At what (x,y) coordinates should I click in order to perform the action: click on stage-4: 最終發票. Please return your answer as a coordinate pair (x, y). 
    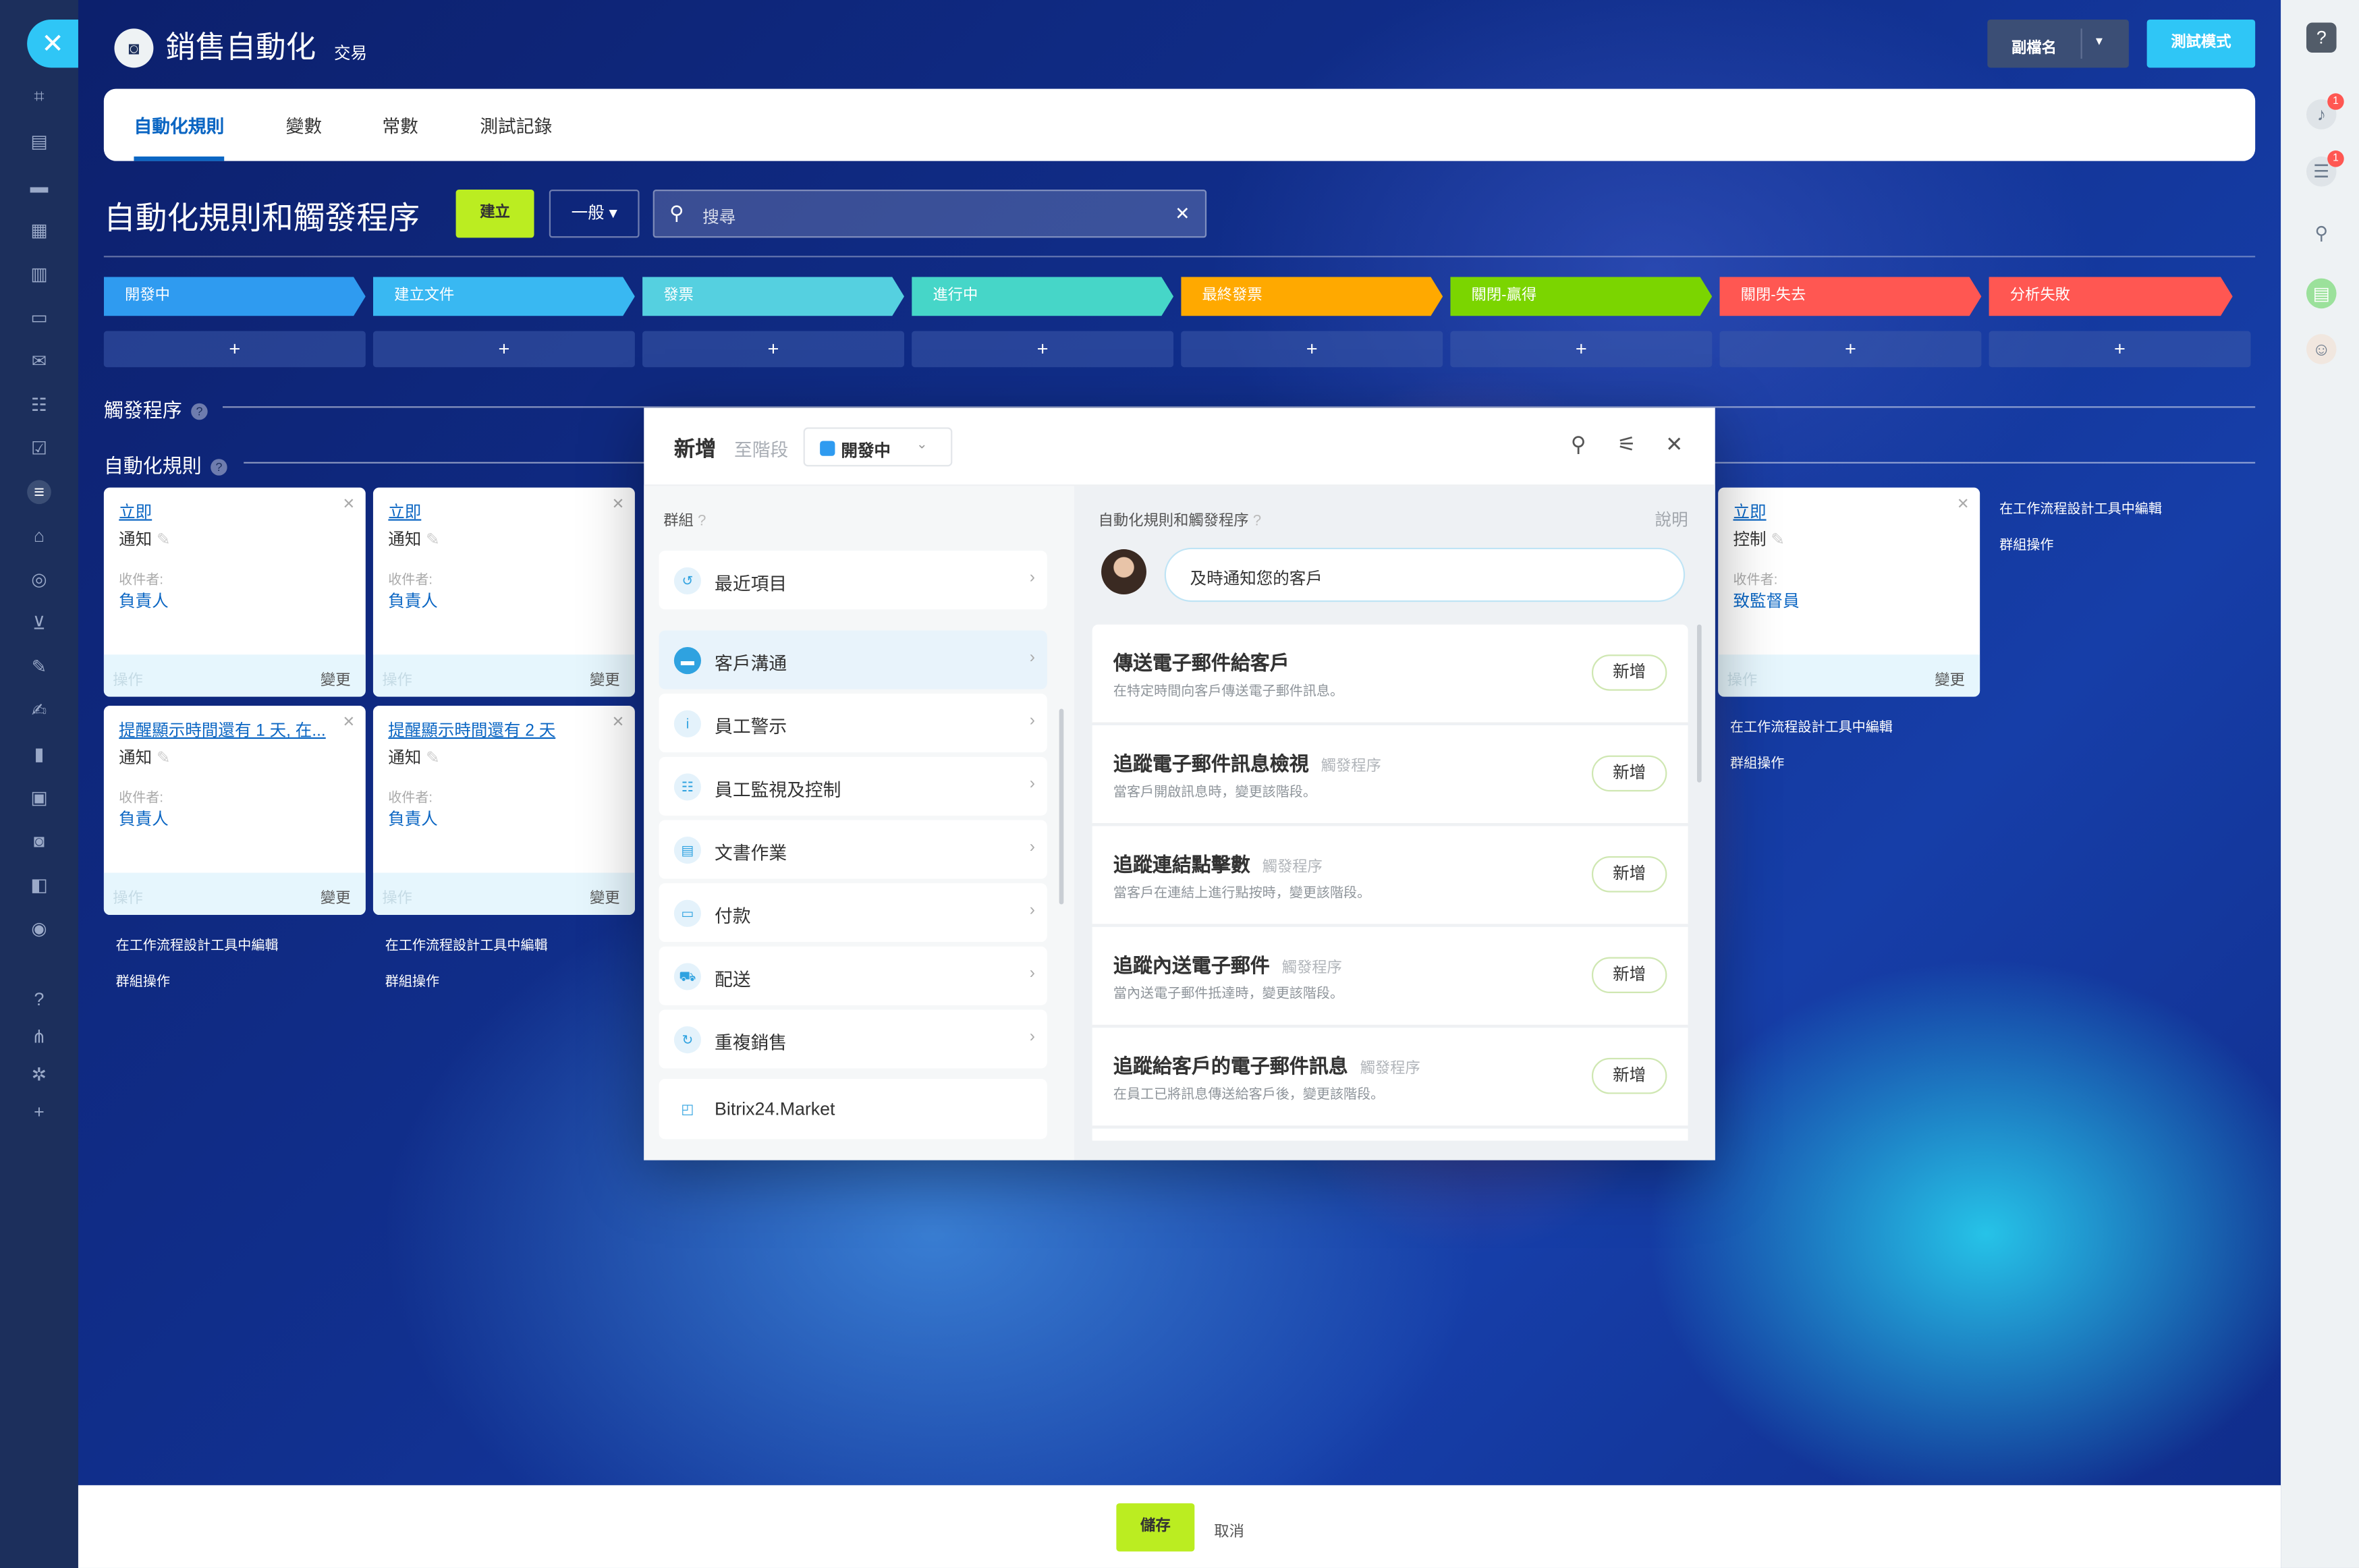
    Looking at the image, I should click on (1312, 296).